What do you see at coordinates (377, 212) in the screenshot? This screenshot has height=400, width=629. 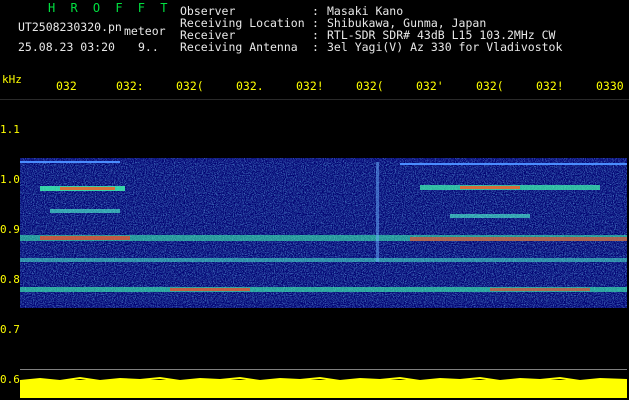 I see `meteor-trace` at bounding box center [377, 212].